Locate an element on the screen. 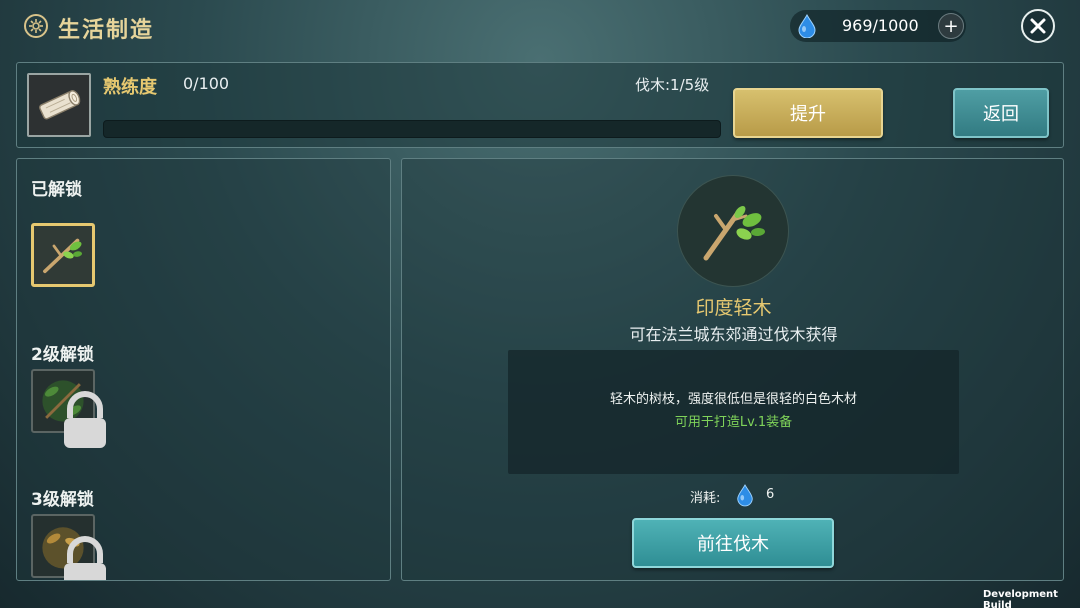 The width and height of the screenshot is (1080, 608). cost-label: 消耗: is located at coordinates (705, 498).